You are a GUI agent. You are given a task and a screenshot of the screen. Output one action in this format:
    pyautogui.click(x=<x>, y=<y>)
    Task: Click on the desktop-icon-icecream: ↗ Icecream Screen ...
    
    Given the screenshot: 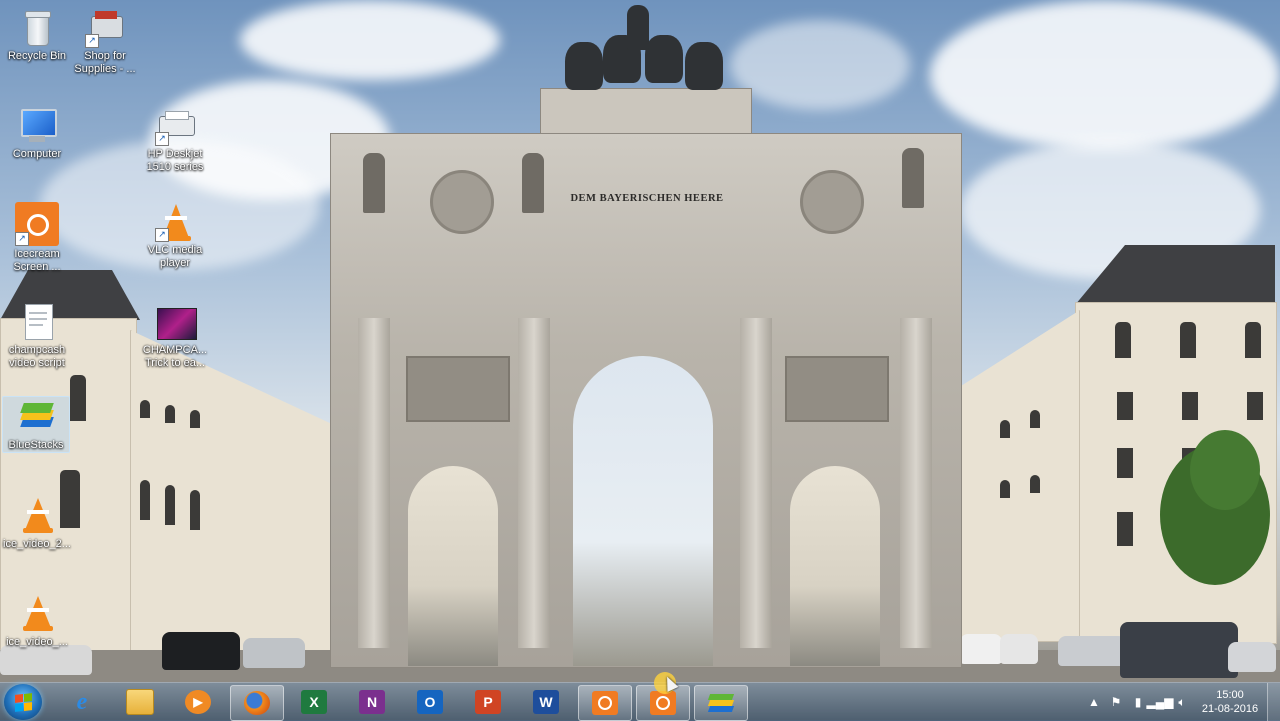 What is the action you would take?
    pyautogui.click(x=37, y=238)
    